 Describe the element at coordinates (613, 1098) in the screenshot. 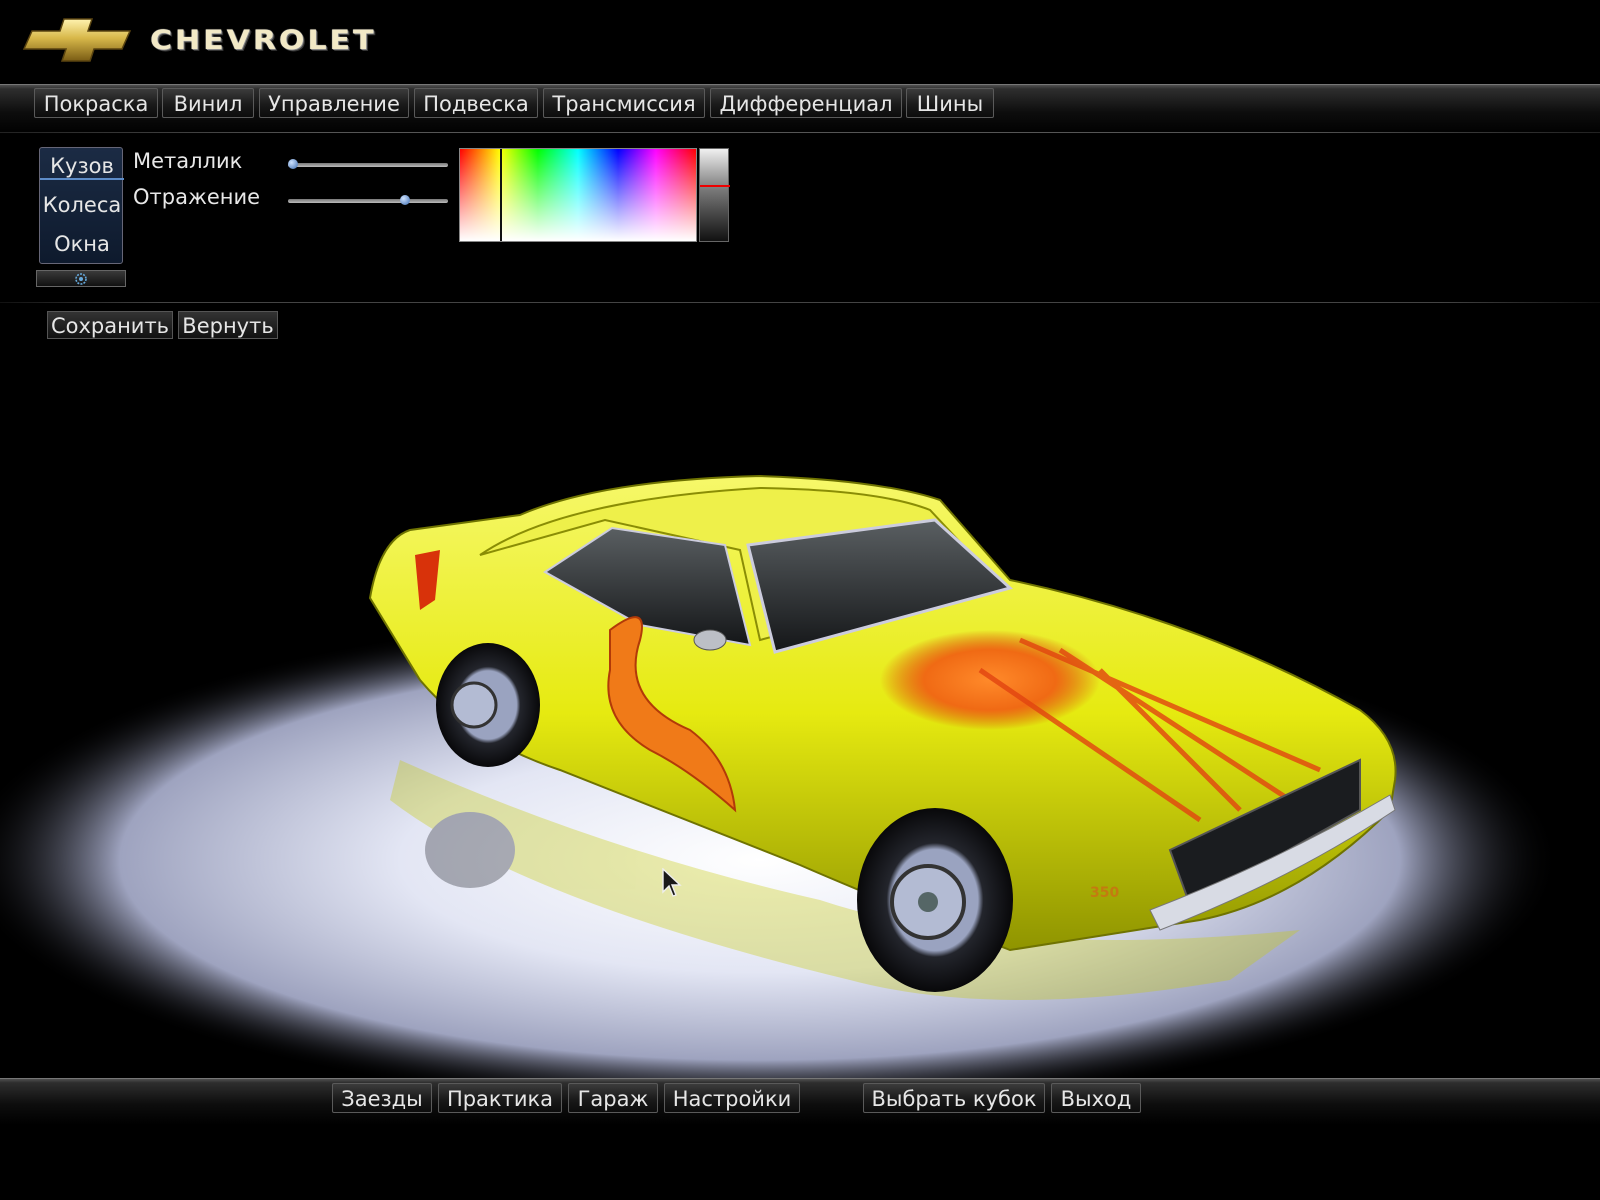

I see `tab-garage: Гараж` at that location.